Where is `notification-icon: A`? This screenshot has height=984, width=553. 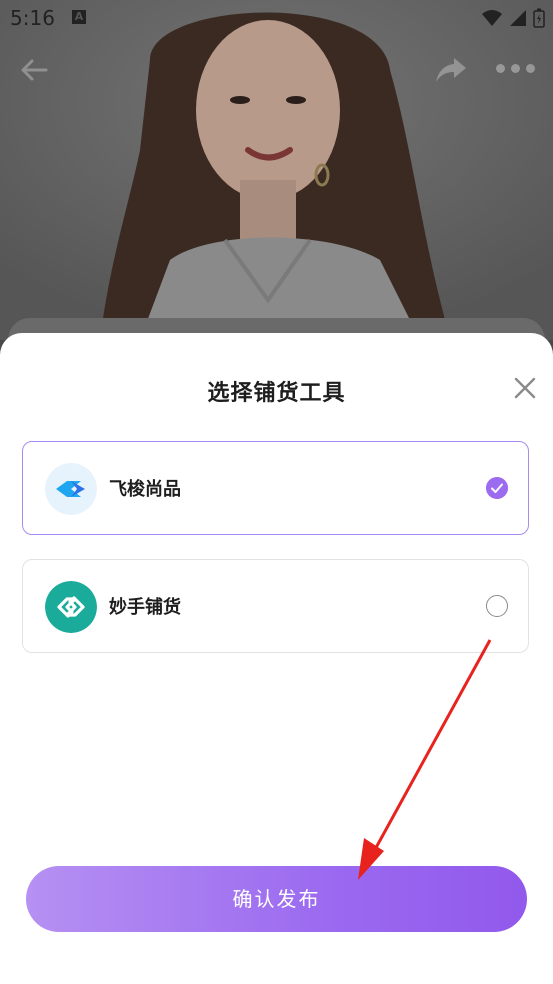 notification-icon: A is located at coordinates (79, 17).